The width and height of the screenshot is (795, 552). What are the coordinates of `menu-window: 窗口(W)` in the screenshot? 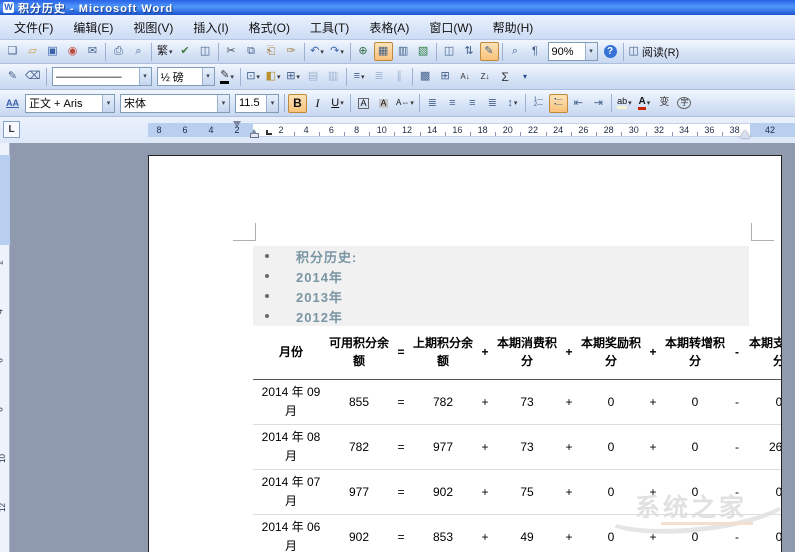 It's located at (450, 27).